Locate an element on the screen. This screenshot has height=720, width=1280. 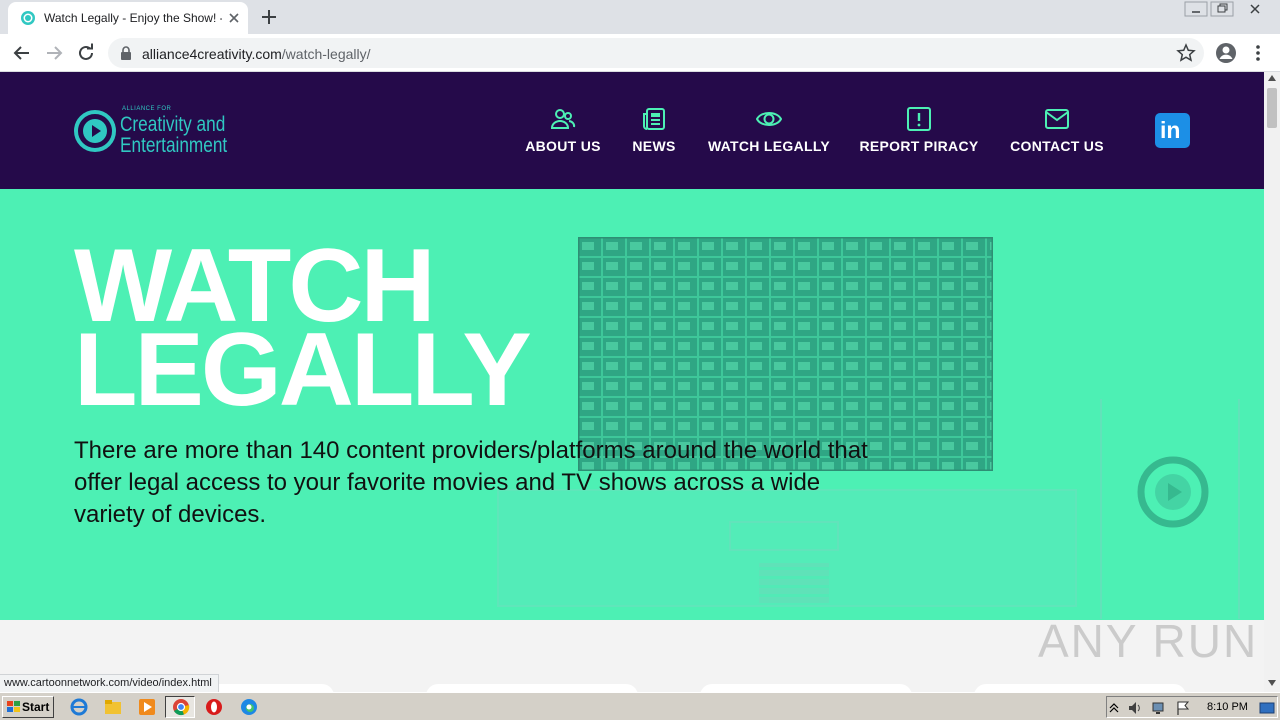
nav-label: NEWS is located at coordinates (654, 146).